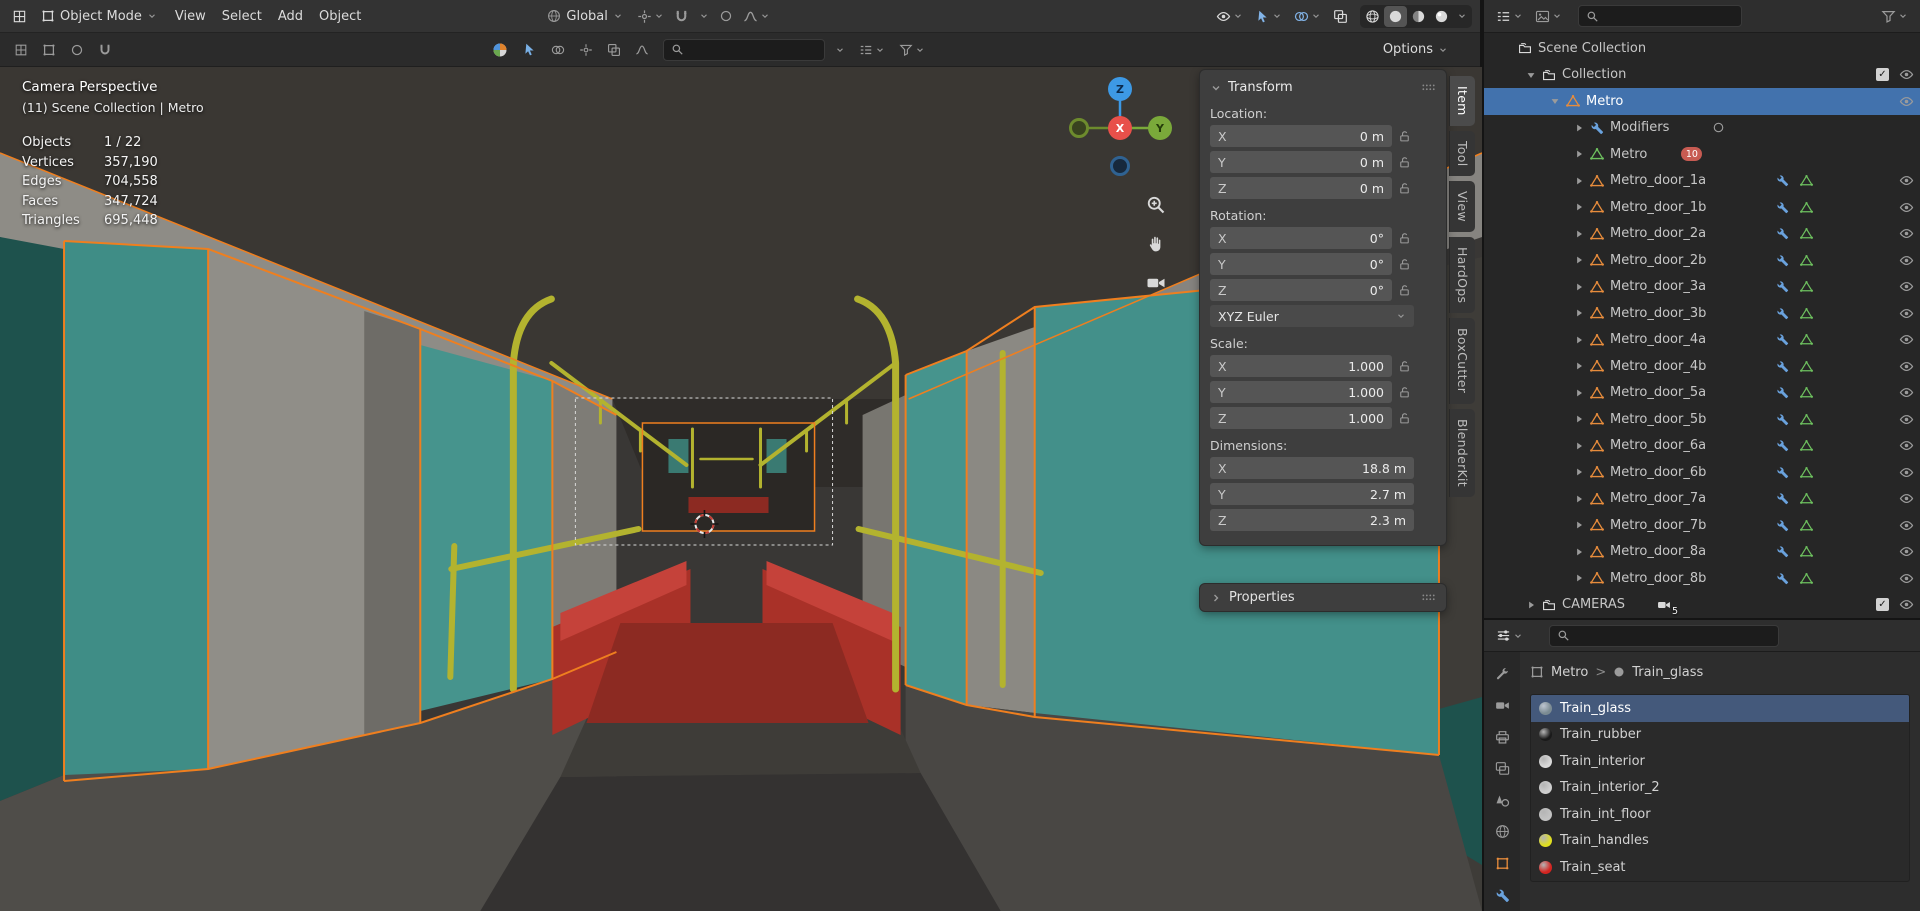 Image resolution: width=1920 pixels, height=911 pixels. Describe the element at coordinates (1323, 597) in the screenshot. I see `properties-subpanel-collapsed: Properties` at that location.